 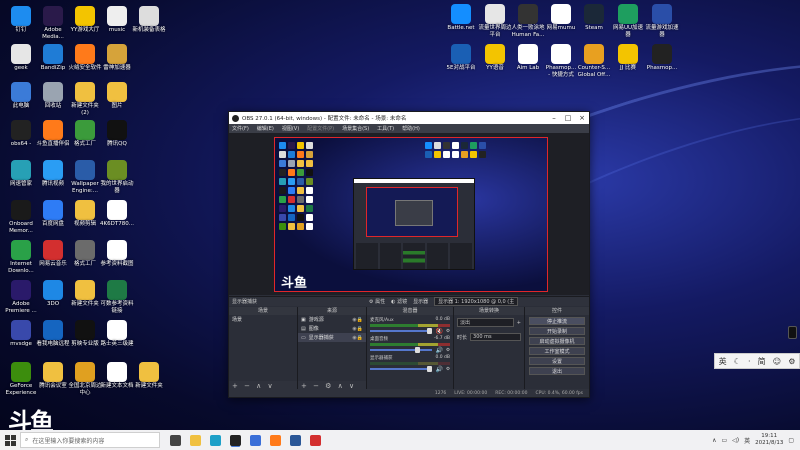 What do you see at coordinates (557, 331) in the screenshot?
I see `start-recording-button: 开始录制` at bounding box center [557, 331].